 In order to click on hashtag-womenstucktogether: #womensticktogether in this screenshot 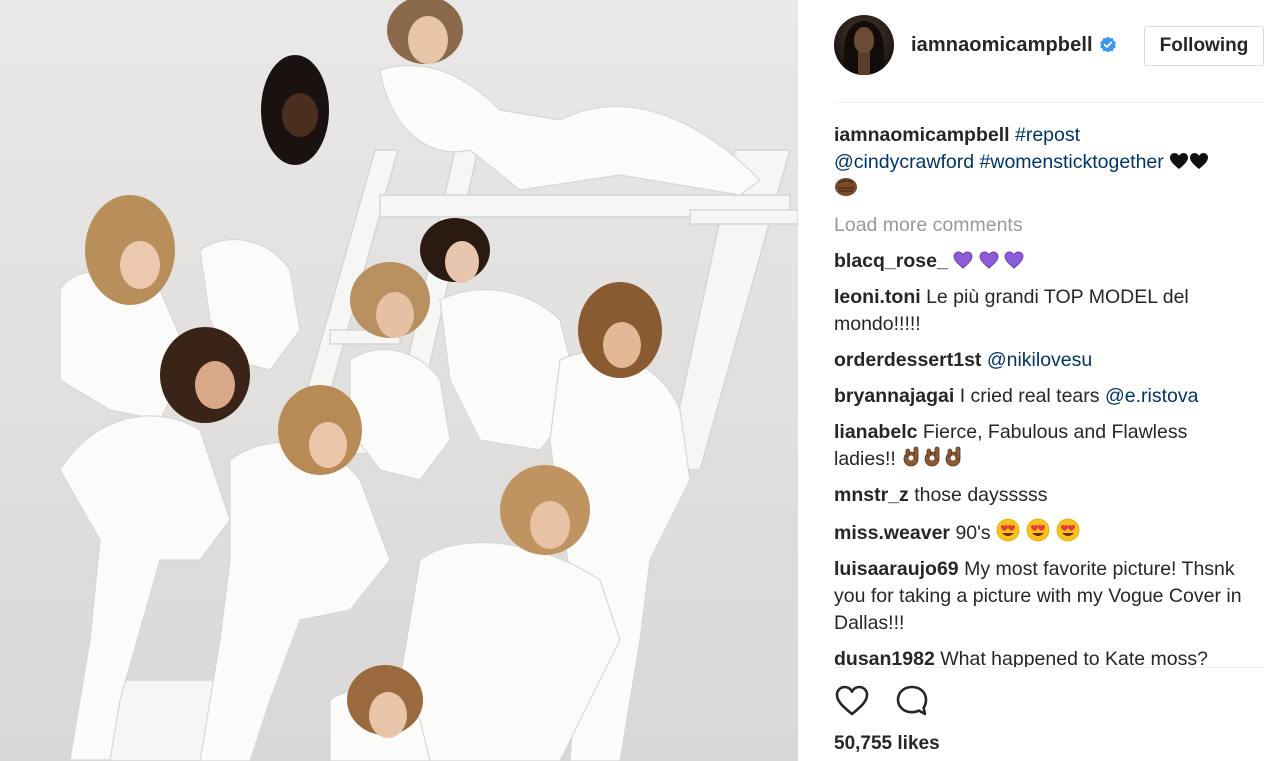, I will do `click(1072, 162)`.